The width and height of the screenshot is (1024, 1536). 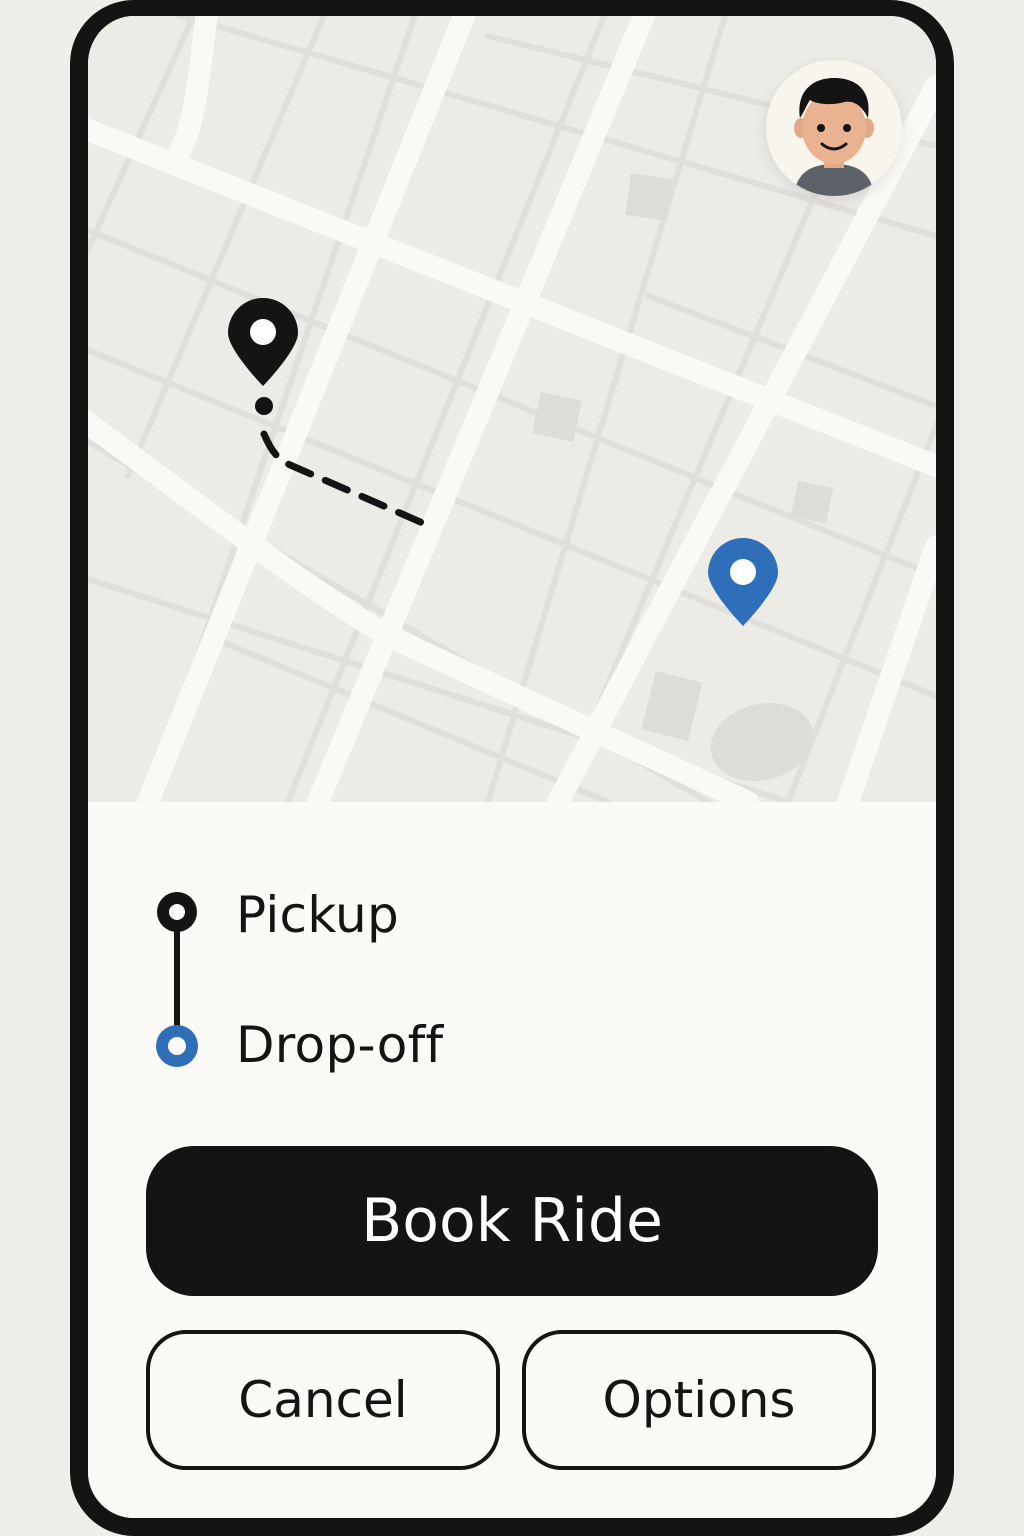 I want to click on options-button: Options, so click(x=699, y=1400).